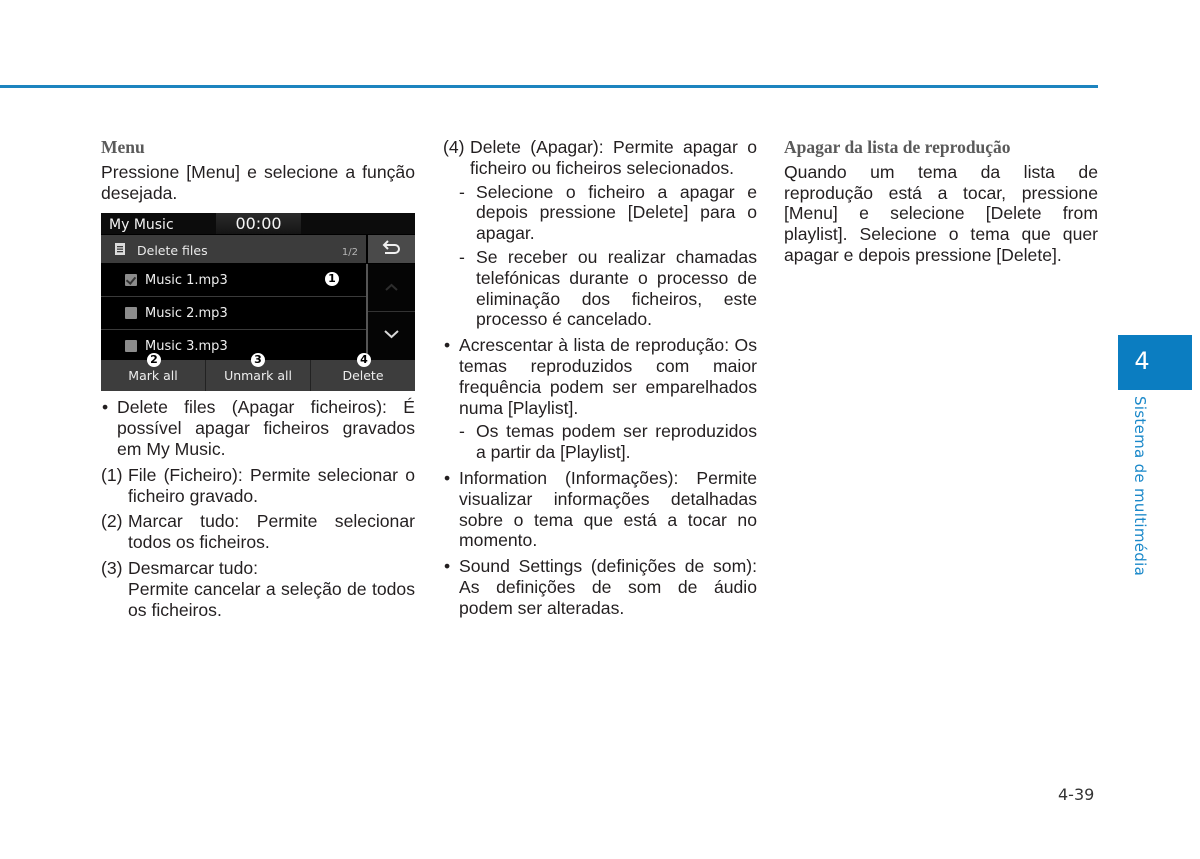  Describe the element at coordinates (549, 86) in the screenshot. I see `top-rule` at that location.